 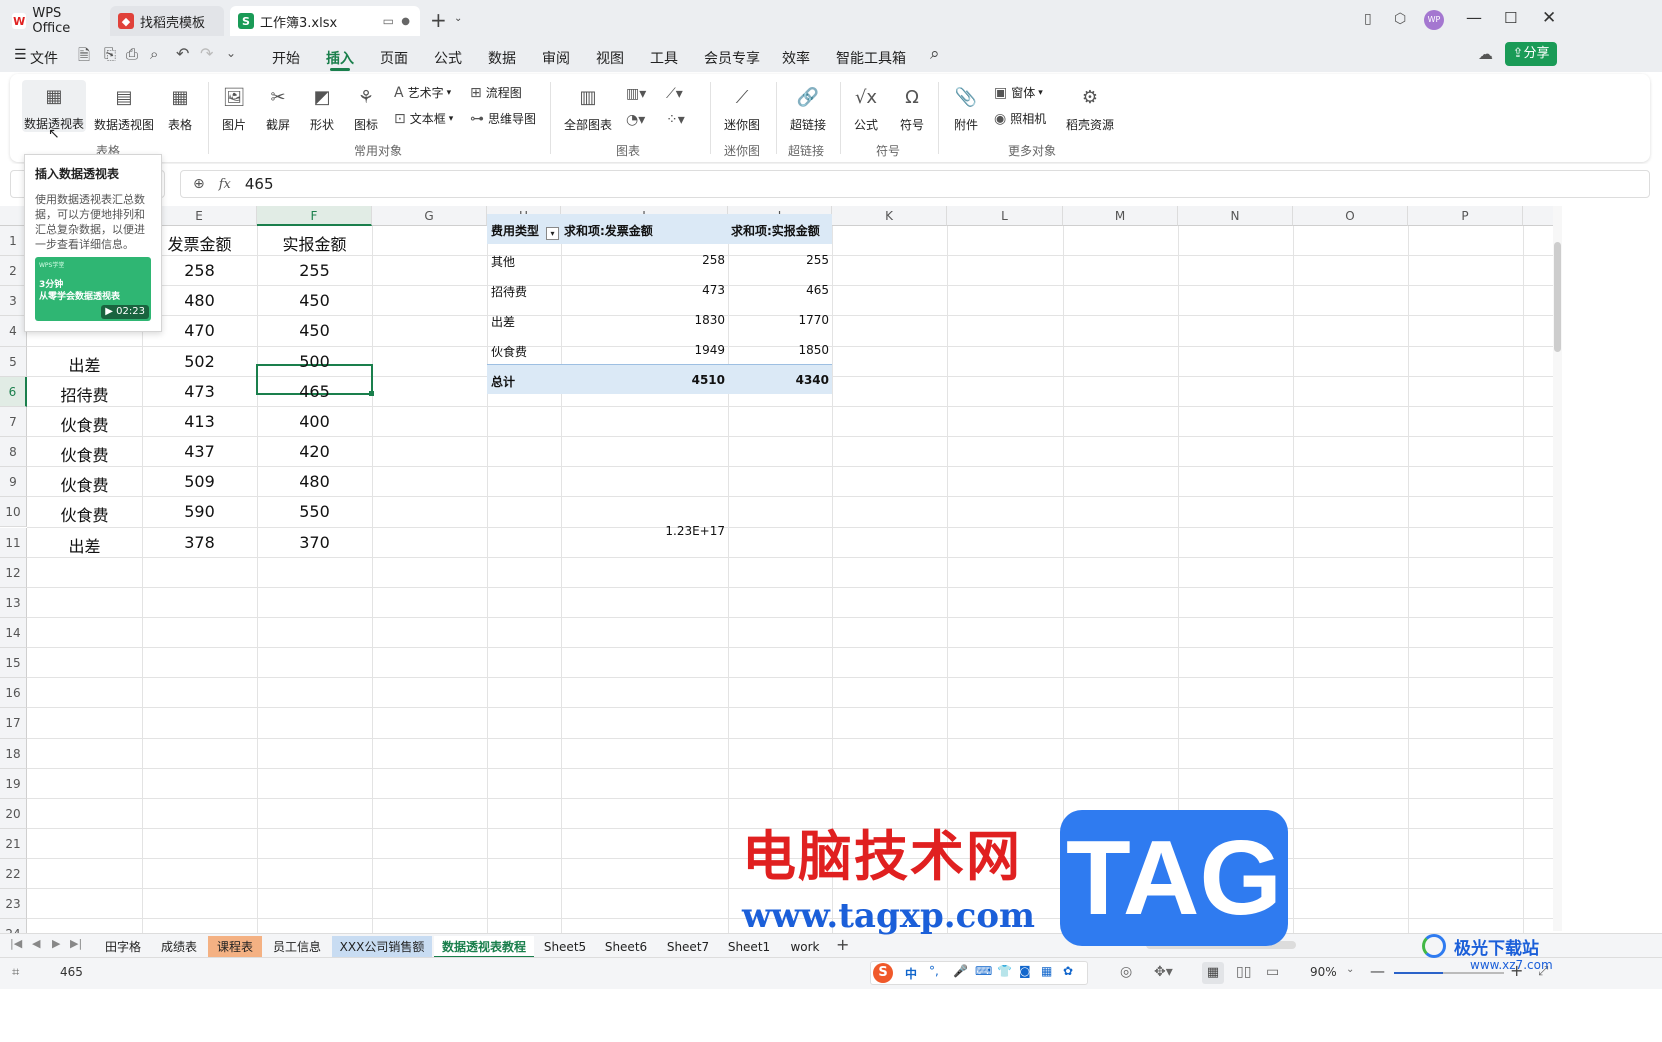 What do you see at coordinates (502, 58) in the screenshot?
I see `menu-data: 数据` at bounding box center [502, 58].